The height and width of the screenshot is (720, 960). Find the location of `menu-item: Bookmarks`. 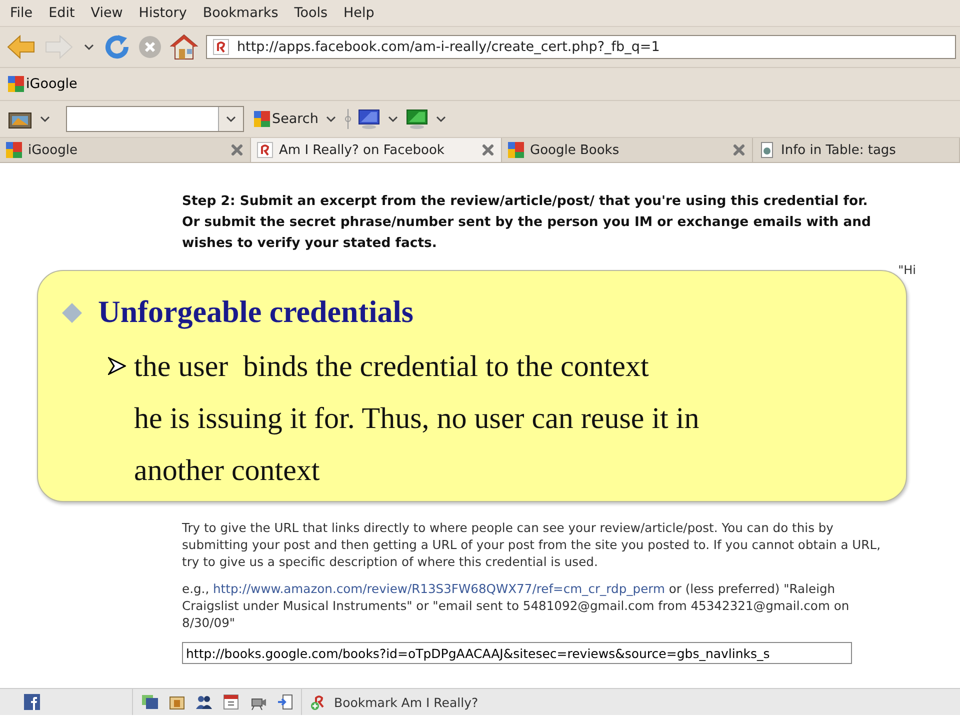

menu-item: Bookmarks is located at coordinates (240, 13).